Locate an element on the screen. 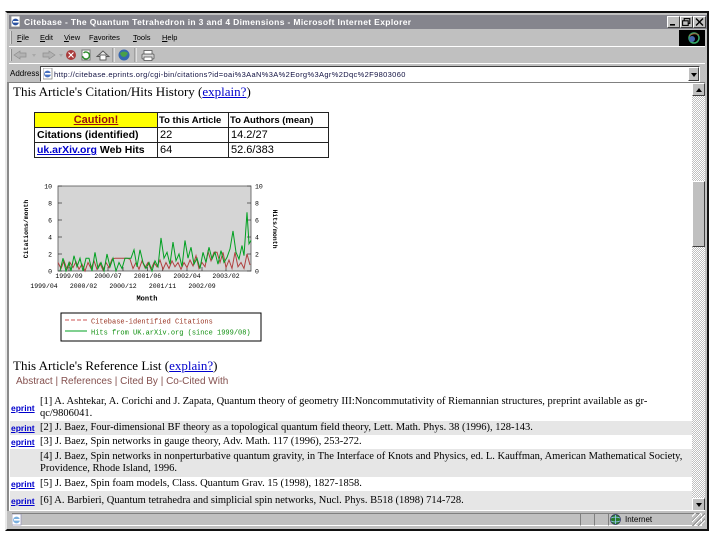 The image size is (720, 540). svg-text: Month is located at coordinates (146, 300).